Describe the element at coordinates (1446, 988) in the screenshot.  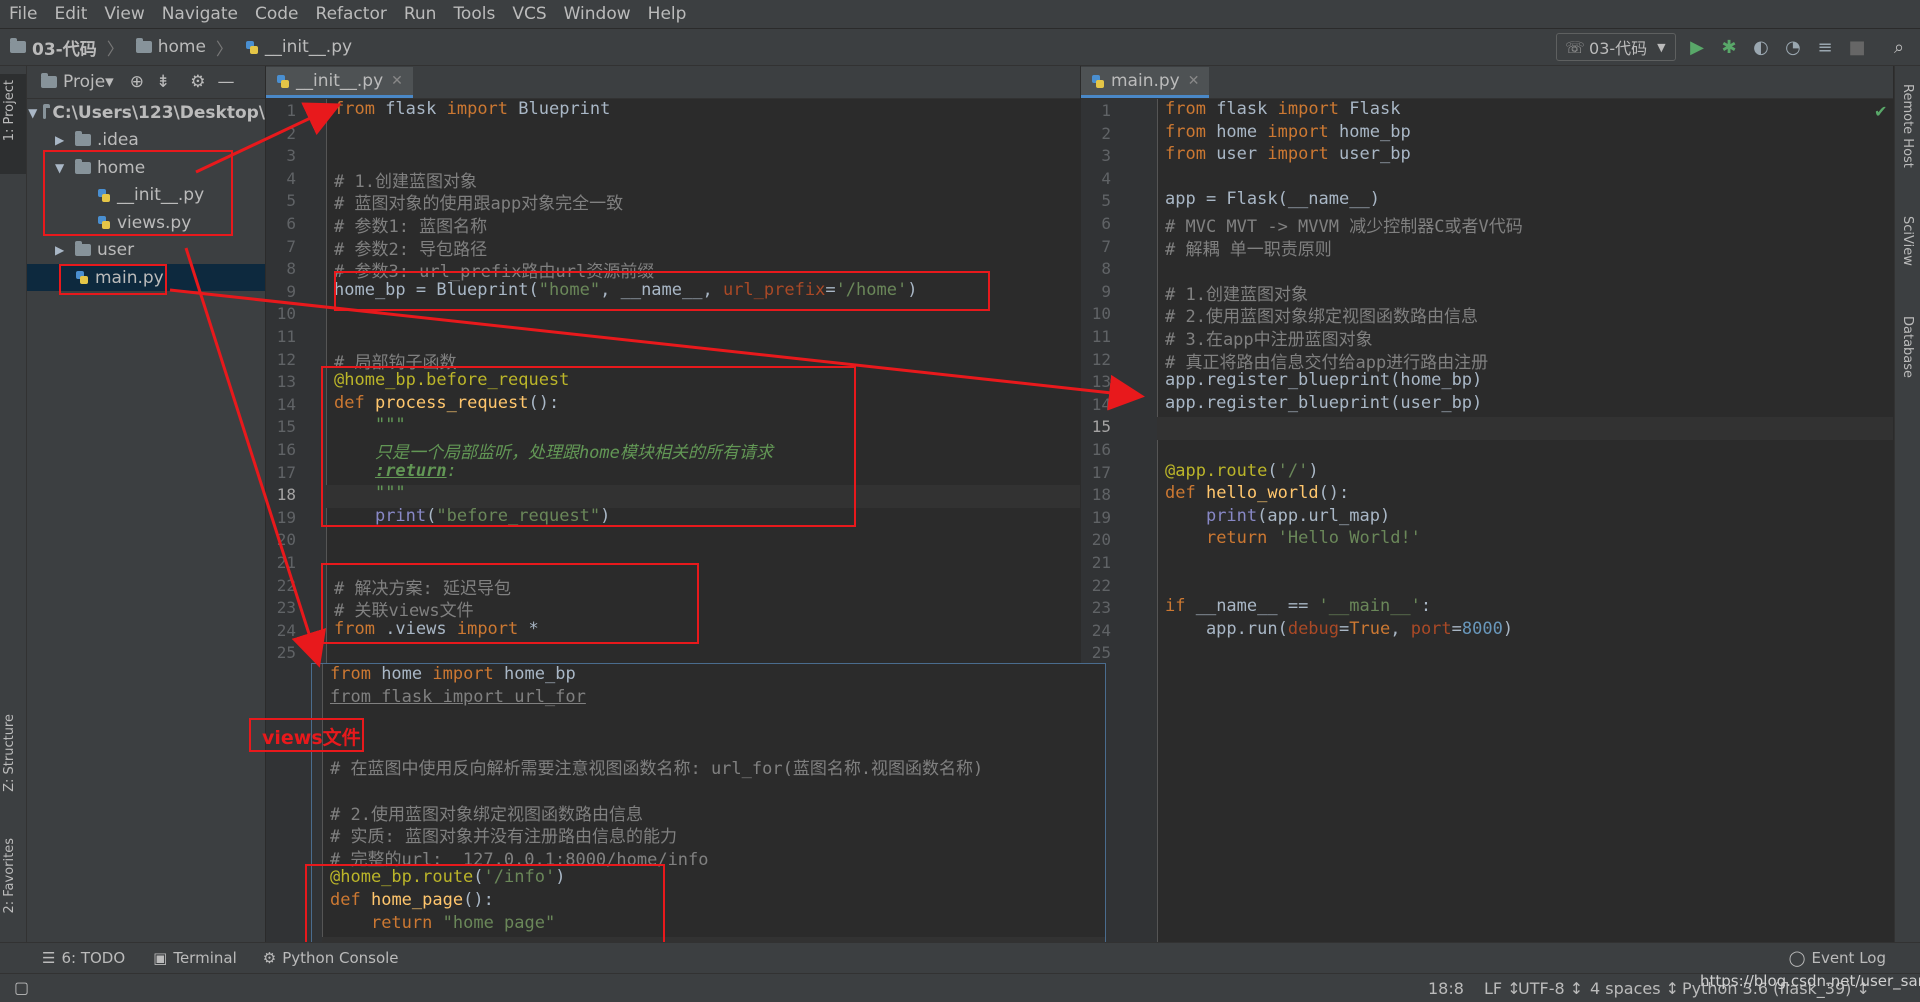
I see `caret-position: 18:8` at that location.